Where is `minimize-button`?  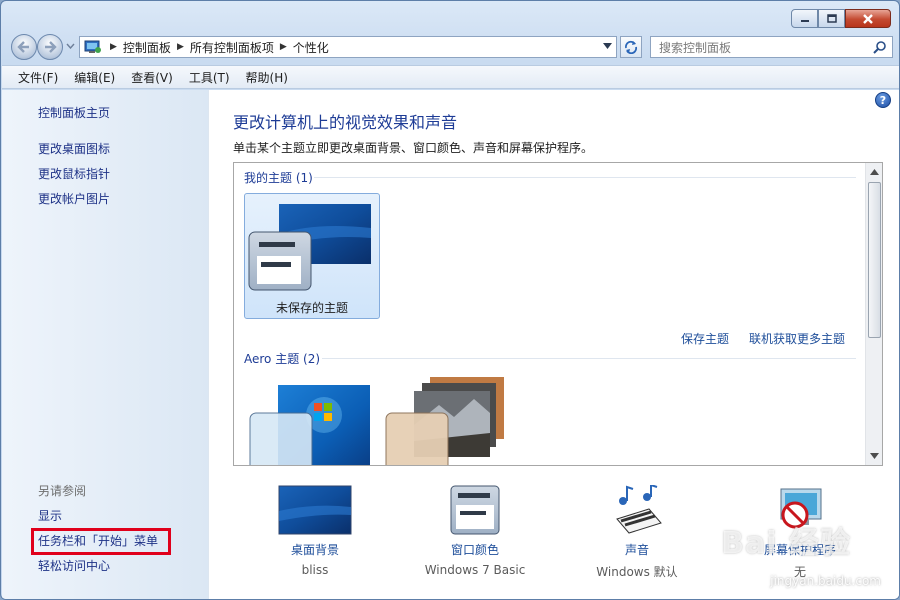 minimize-button is located at coordinates (804, 18).